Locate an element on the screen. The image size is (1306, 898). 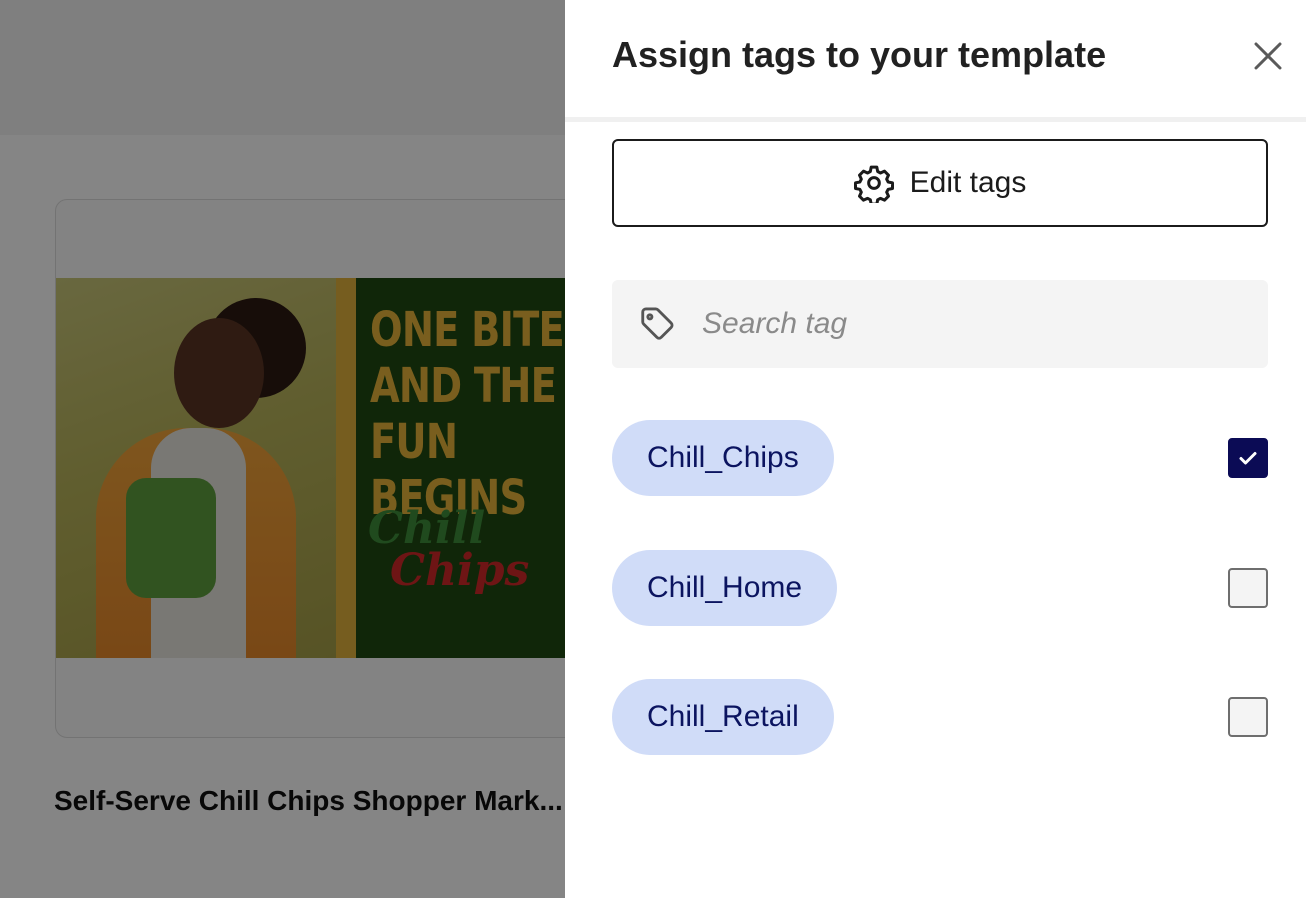
close-button is located at coordinates (1268, 56).